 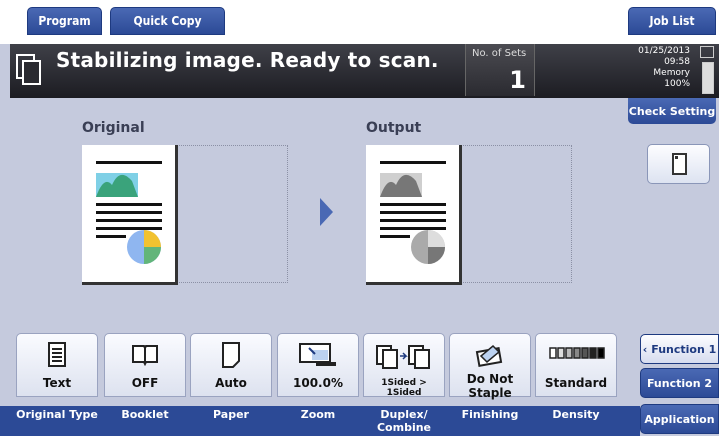 I want to click on document-icon, so click(x=28, y=69).